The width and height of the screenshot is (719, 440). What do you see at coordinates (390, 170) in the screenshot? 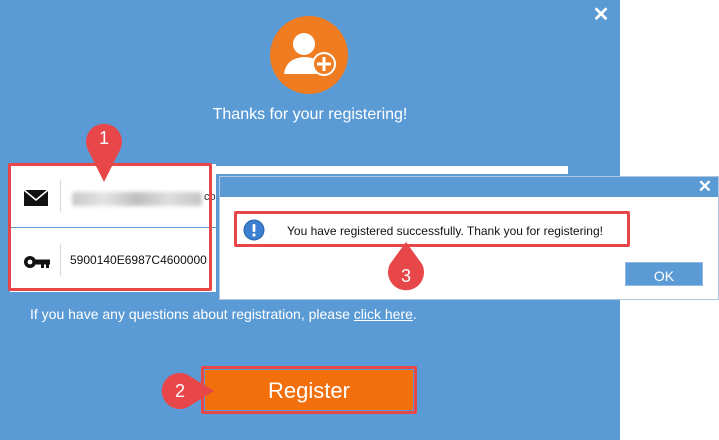
I see `divider-bar` at bounding box center [390, 170].